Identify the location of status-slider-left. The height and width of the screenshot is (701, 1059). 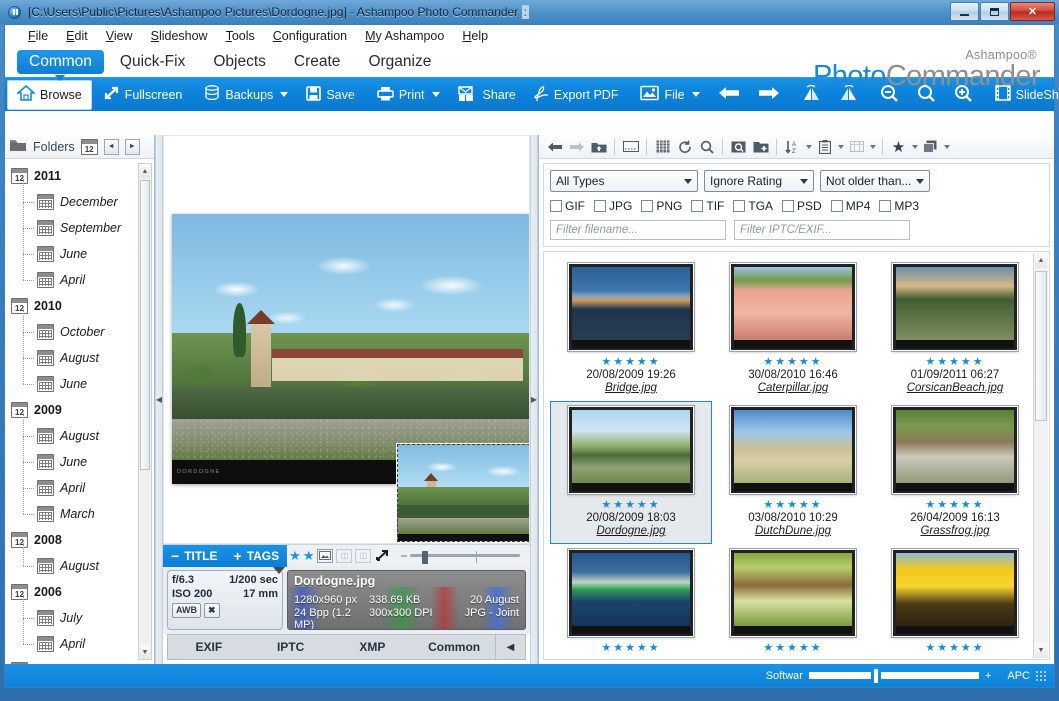
(839, 675).